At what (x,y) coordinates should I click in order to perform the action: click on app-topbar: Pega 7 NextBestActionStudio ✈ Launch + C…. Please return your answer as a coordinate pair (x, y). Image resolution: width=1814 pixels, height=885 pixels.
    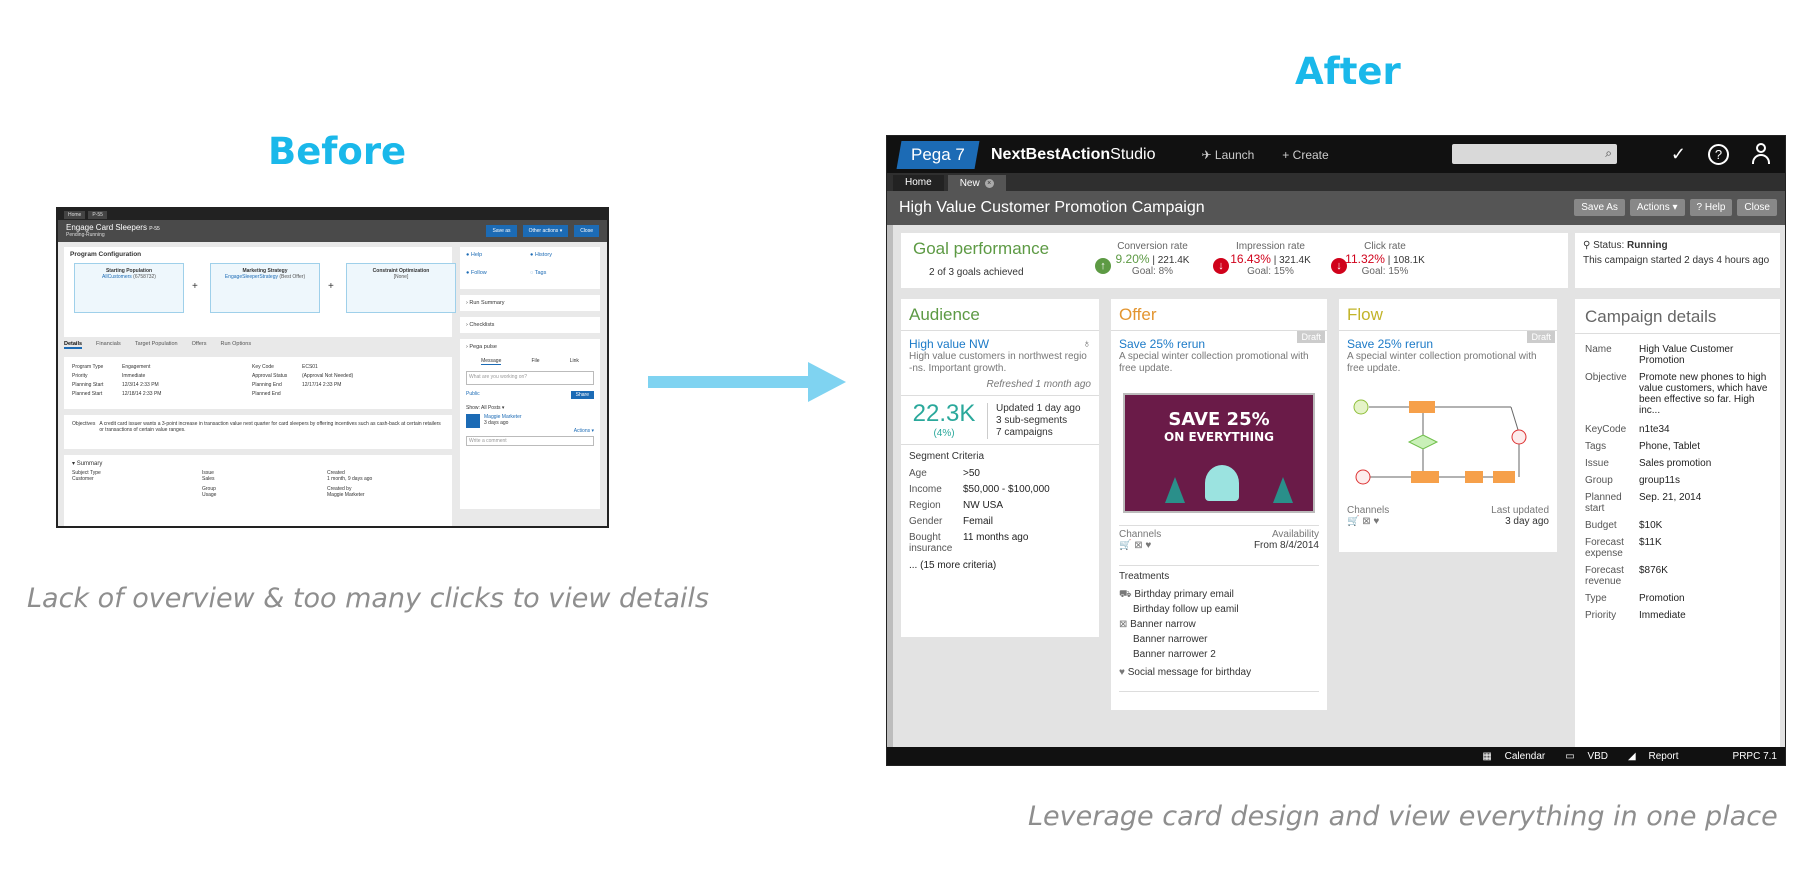
    Looking at the image, I should click on (1336, 154).